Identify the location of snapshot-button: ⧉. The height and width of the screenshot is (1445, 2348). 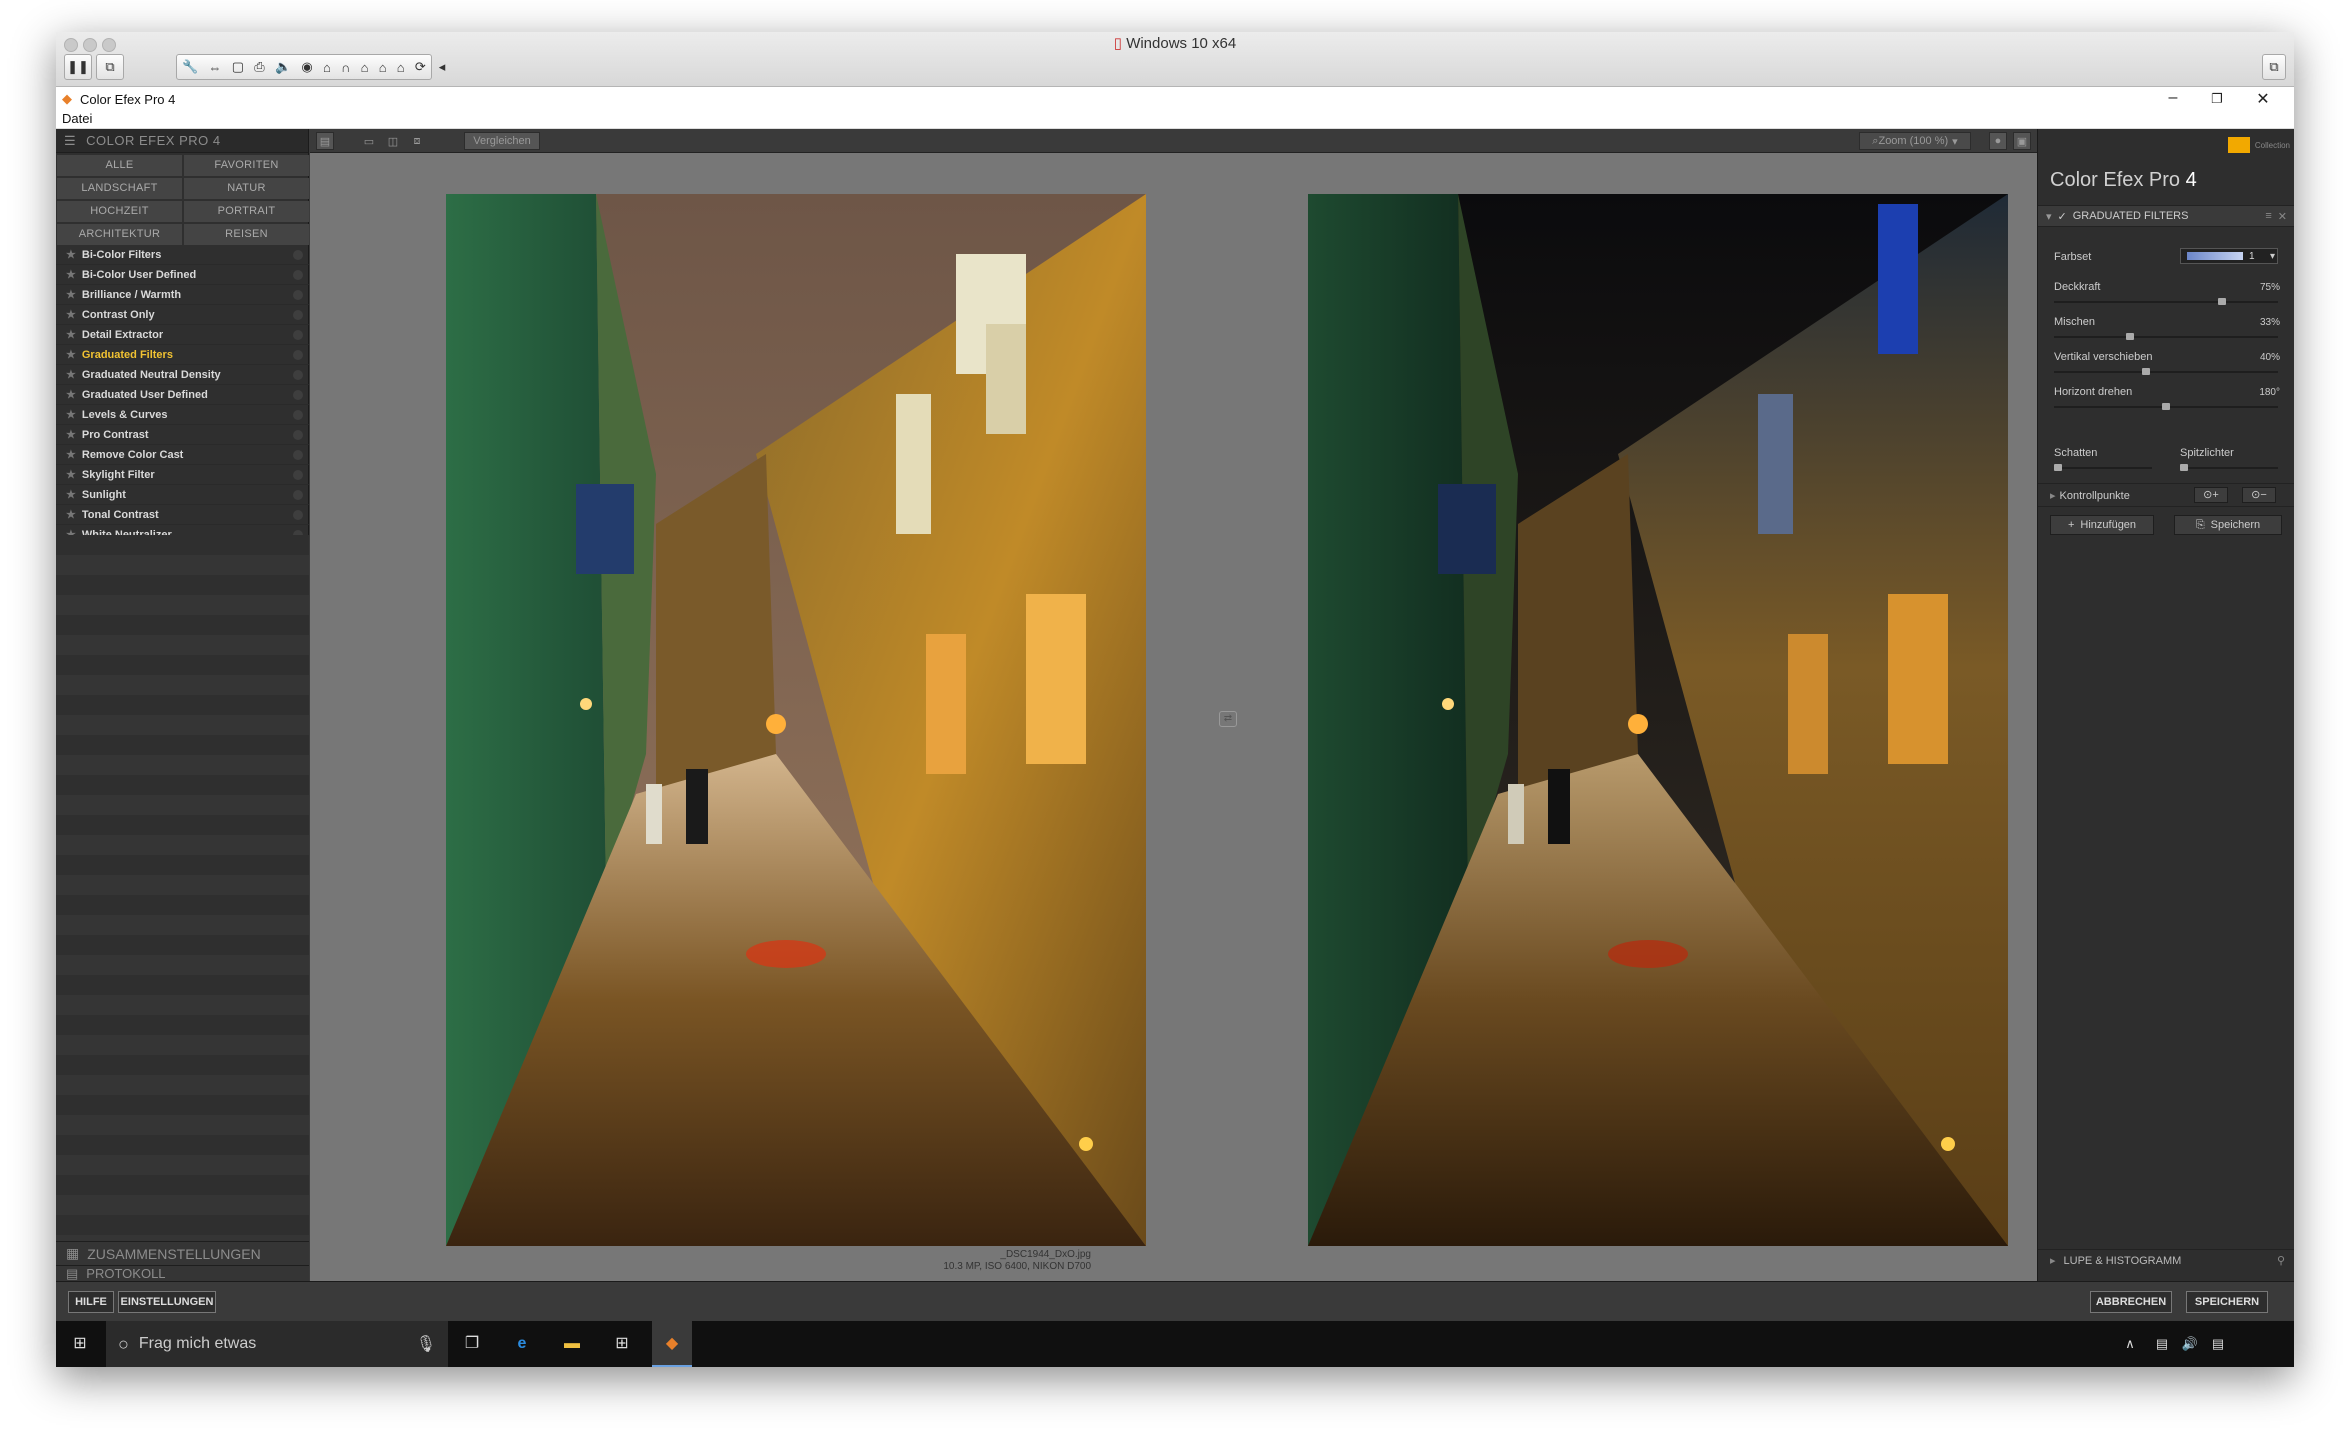
(110, 67).